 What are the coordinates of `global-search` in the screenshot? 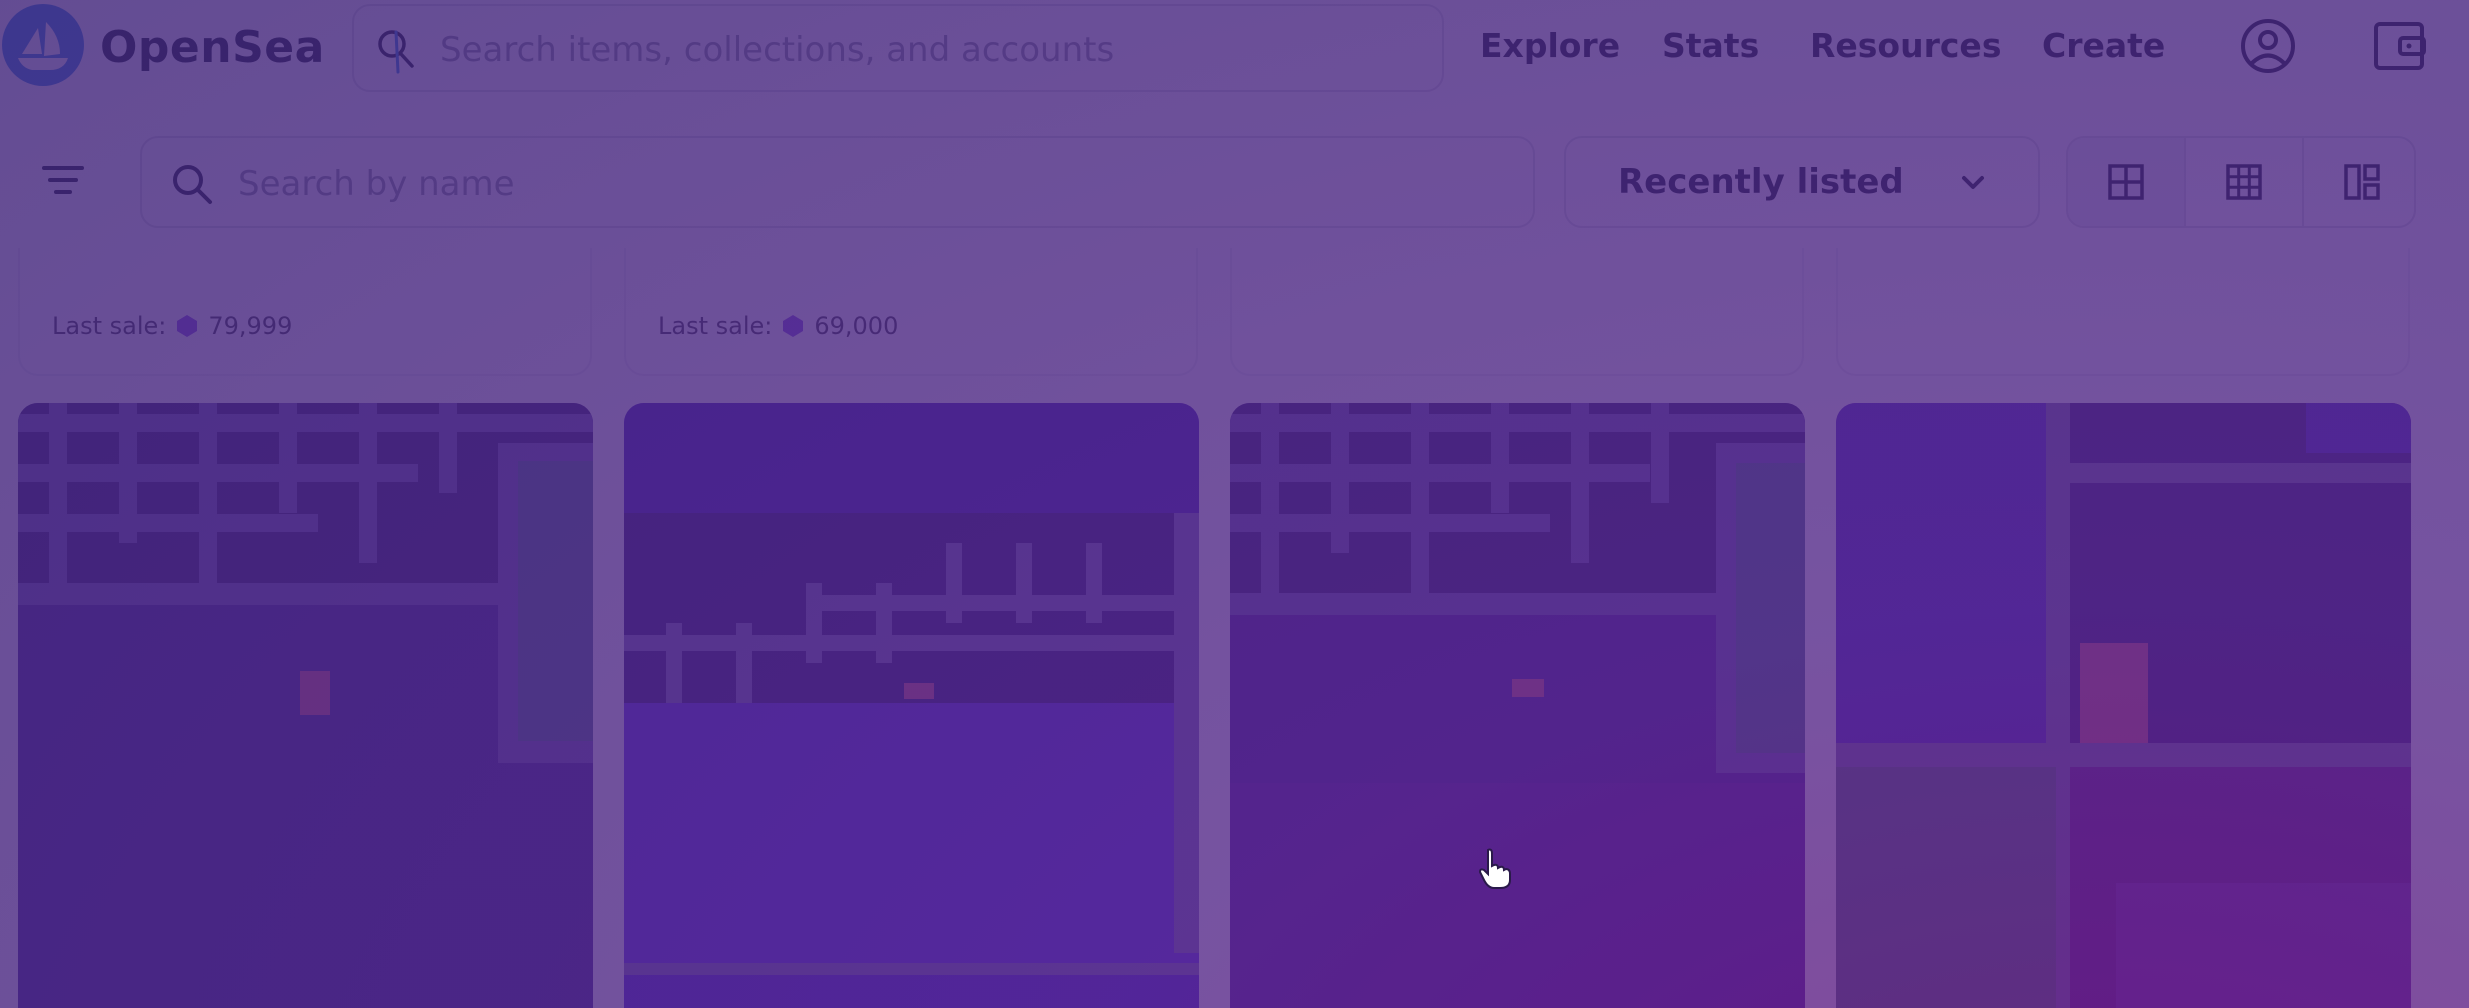 It's located at (898, 48).